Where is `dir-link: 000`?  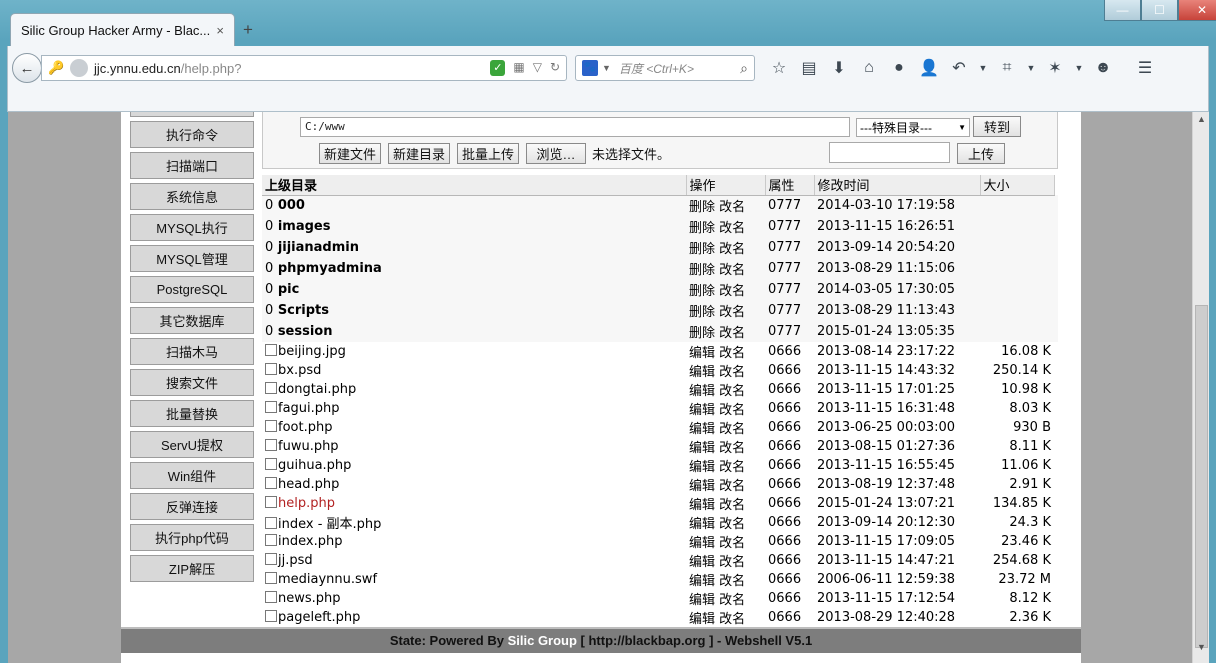
dir-link: 000 is located at coordinates (291, 205).